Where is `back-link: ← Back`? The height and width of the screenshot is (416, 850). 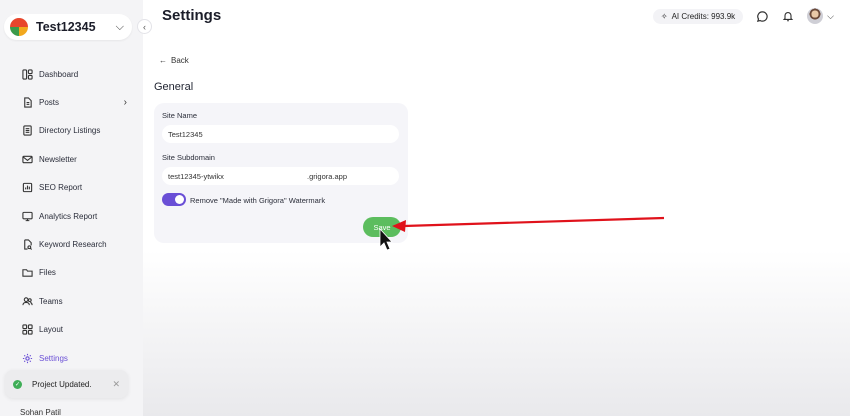
back-link: ← Back is located at coordinates (174, 60).